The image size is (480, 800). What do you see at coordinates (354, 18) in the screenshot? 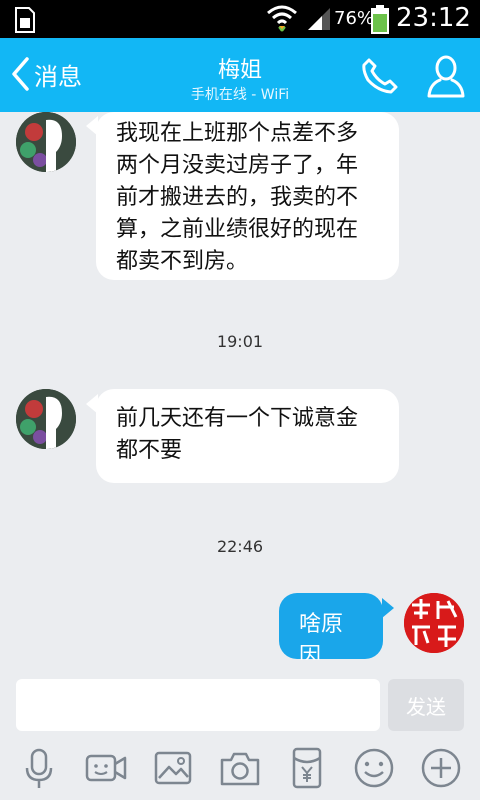
I see `battery-percent: 76%` at bounding box center [354, 18].